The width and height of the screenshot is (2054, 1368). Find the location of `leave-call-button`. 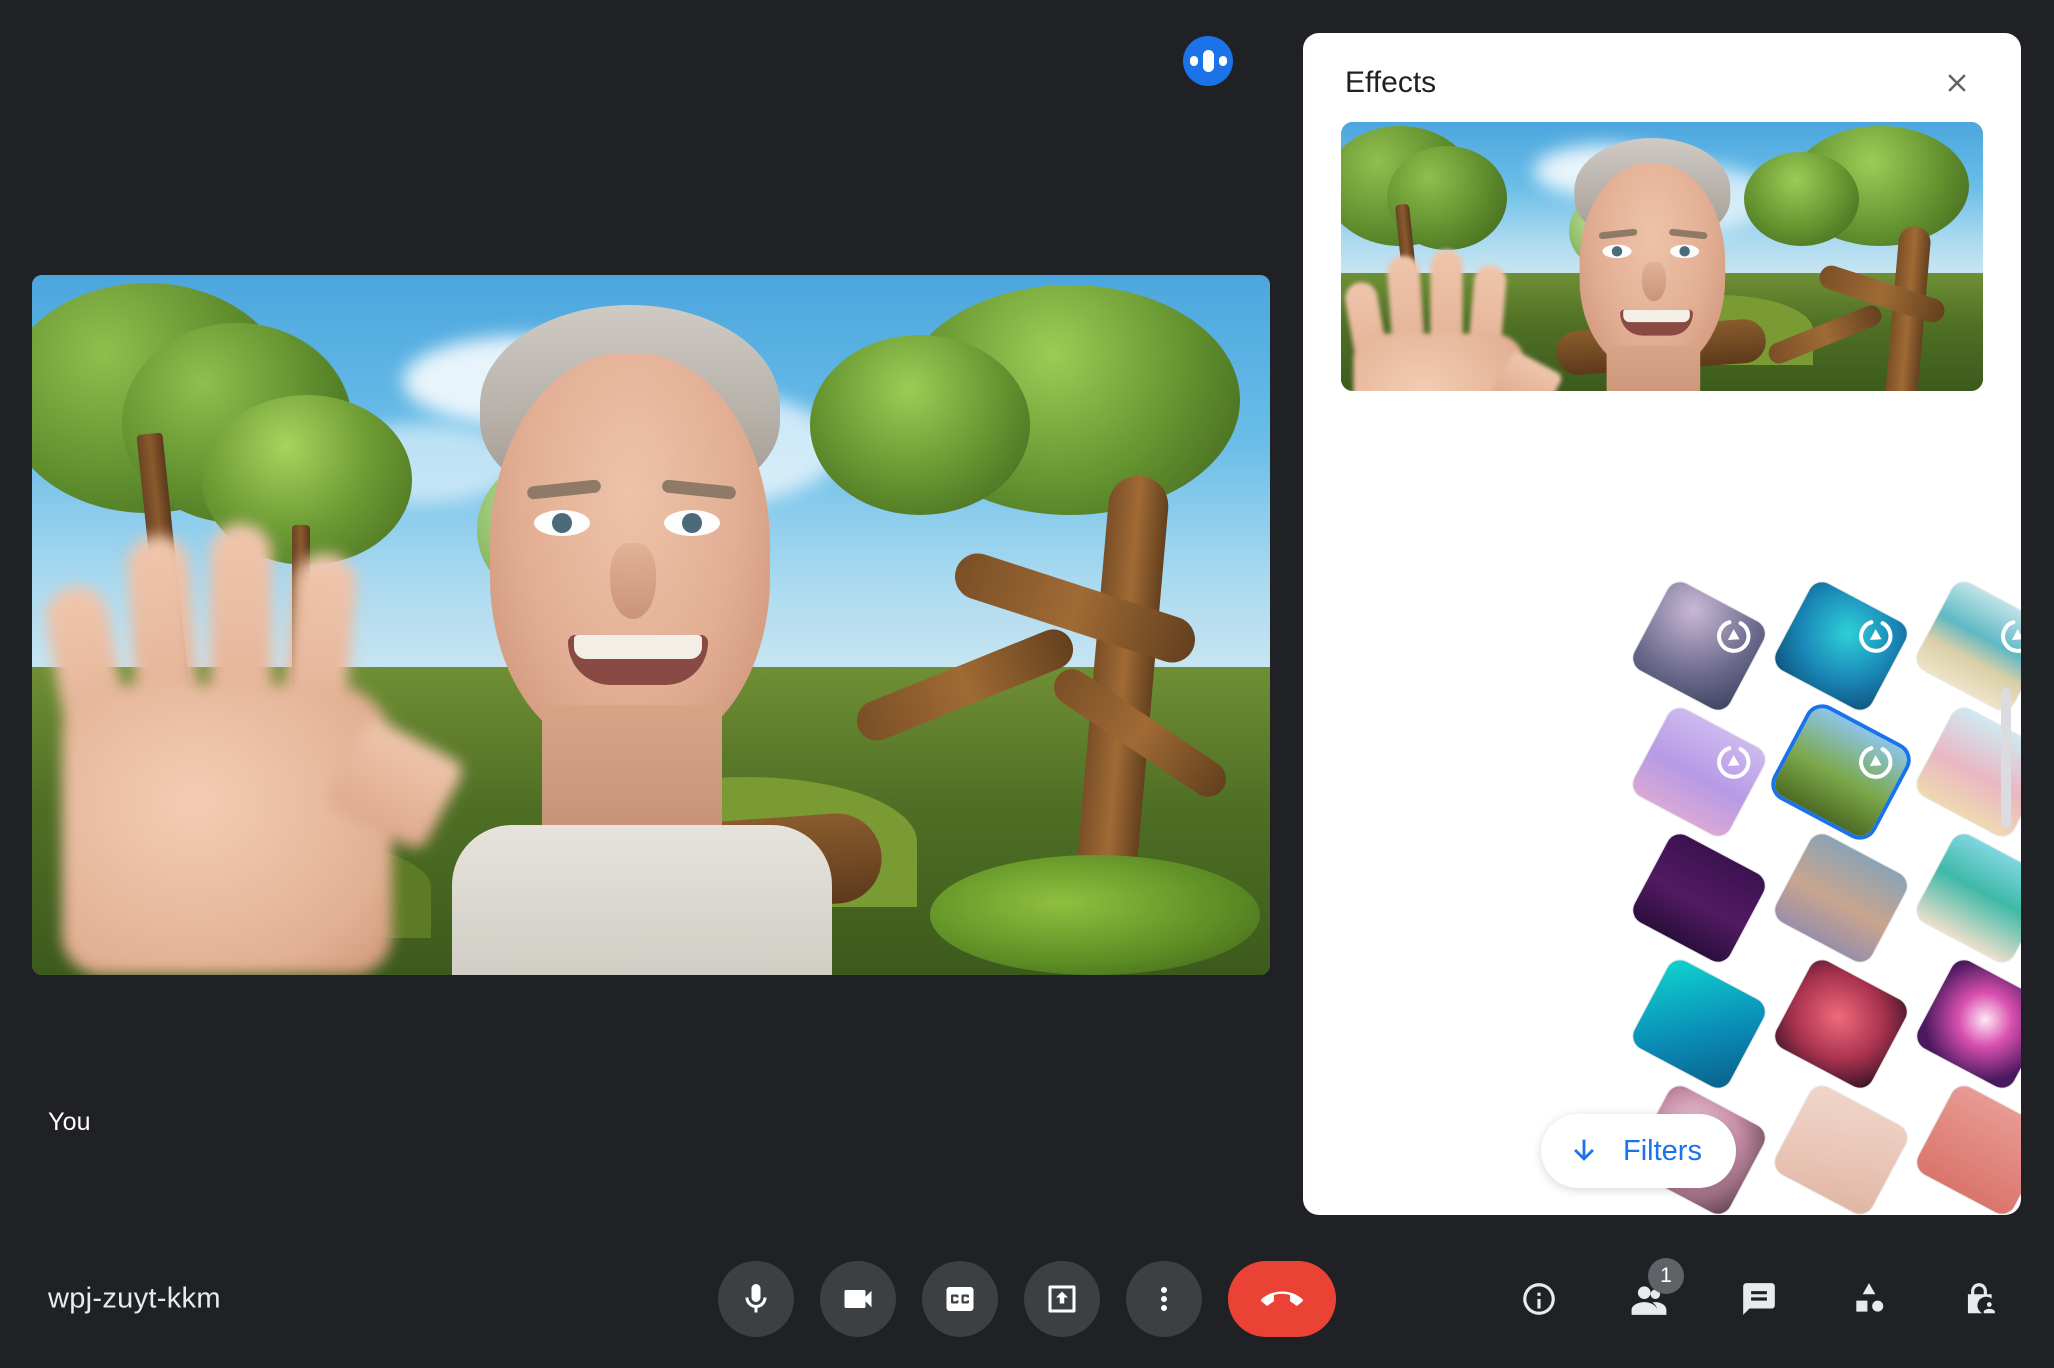

leave-call-button is located at coordinates (1282, 1299).